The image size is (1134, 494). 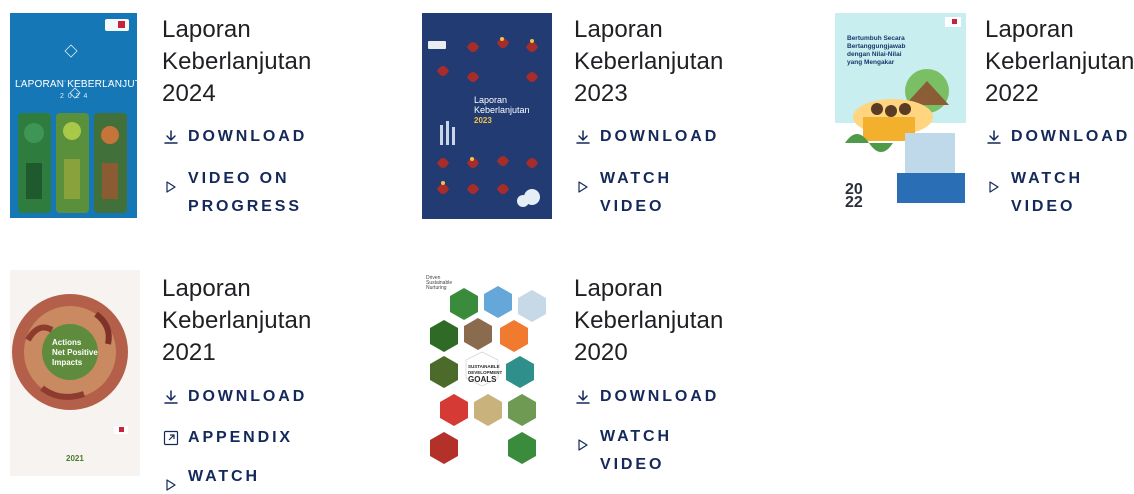 I want to click on download-button-2022: DOWNLOAD, so click(x=1057, y=137).